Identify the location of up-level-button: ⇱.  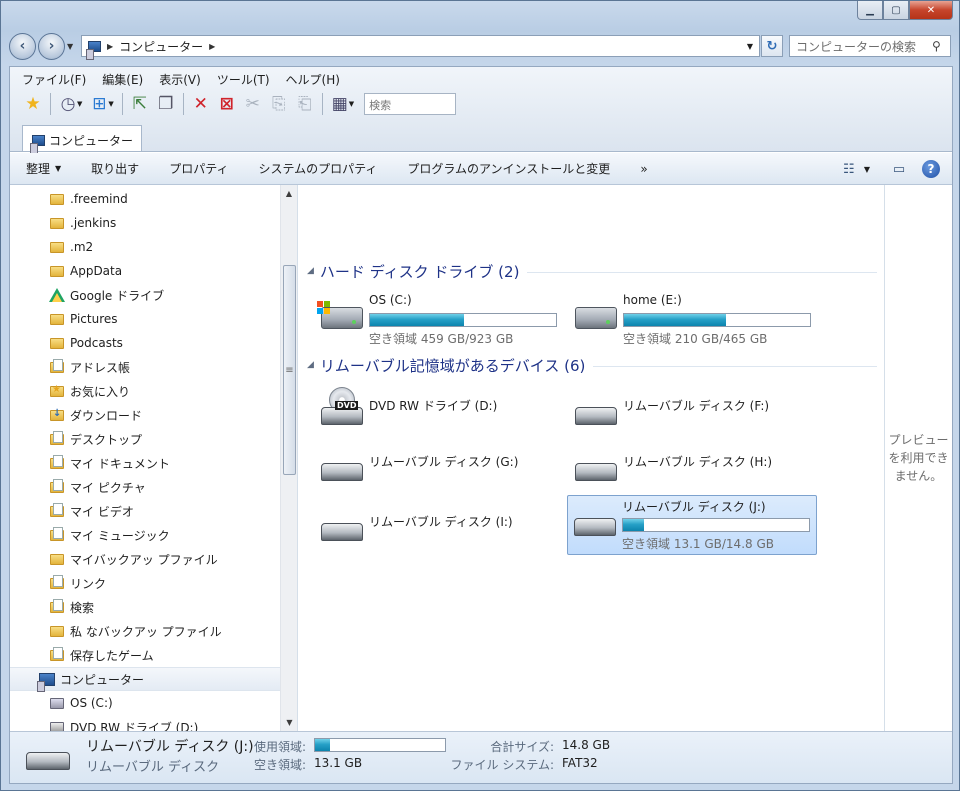
(140, 104).